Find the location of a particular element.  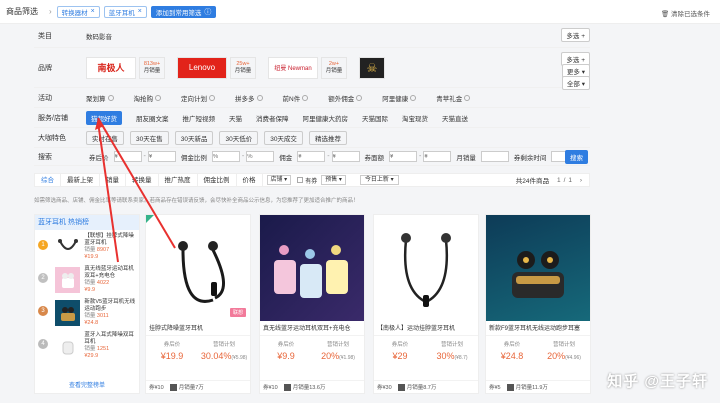

annotation-arrows is located at coordinates (135, 190).